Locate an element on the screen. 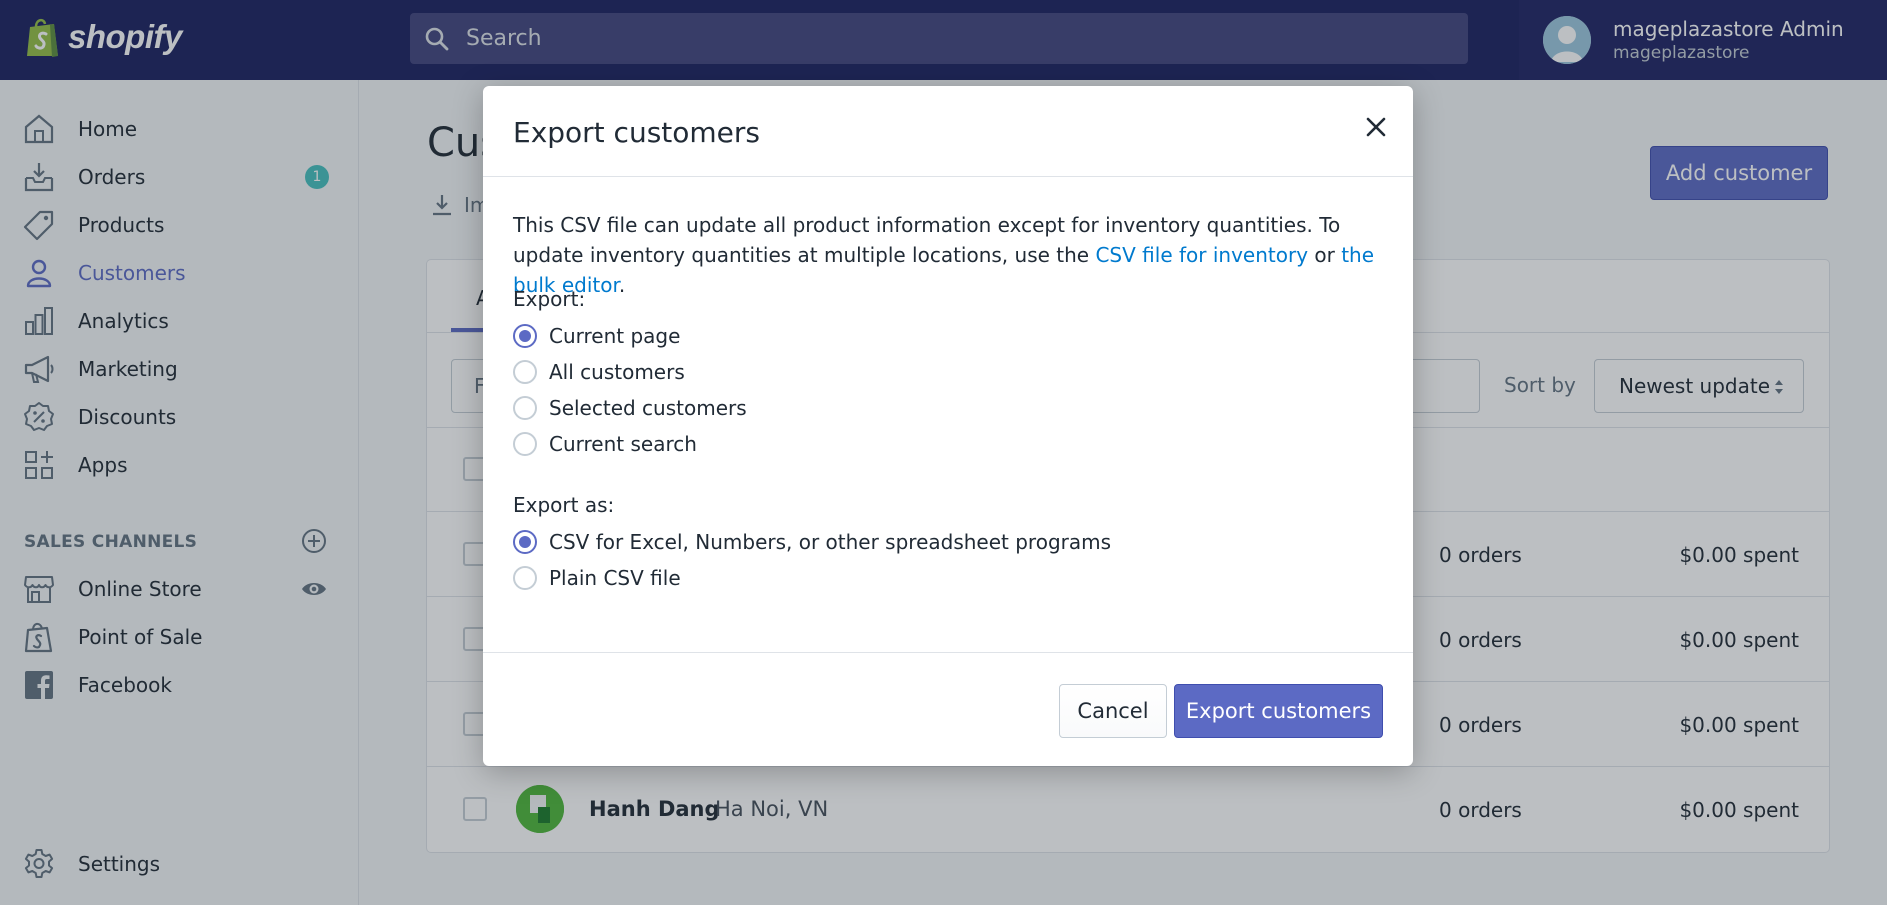 The image size is (1887, 905). cancel-button: Cancel is located at coordinates (1113, 711).